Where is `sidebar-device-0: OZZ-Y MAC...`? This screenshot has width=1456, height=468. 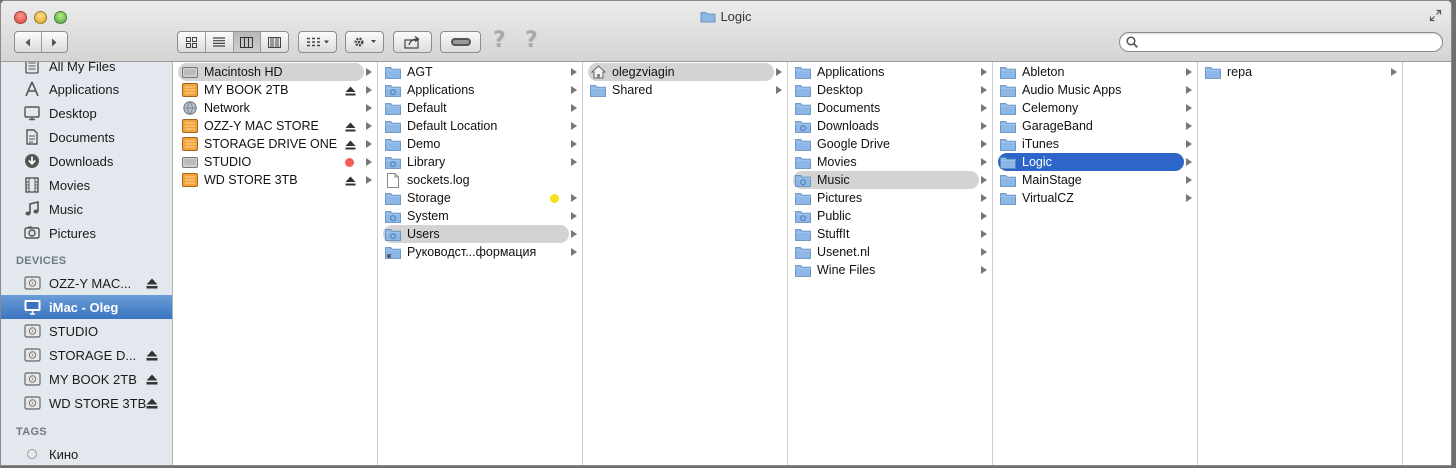
sidebar-device-0: OZZ-Y MAC... is located at coordinates (86, 283).